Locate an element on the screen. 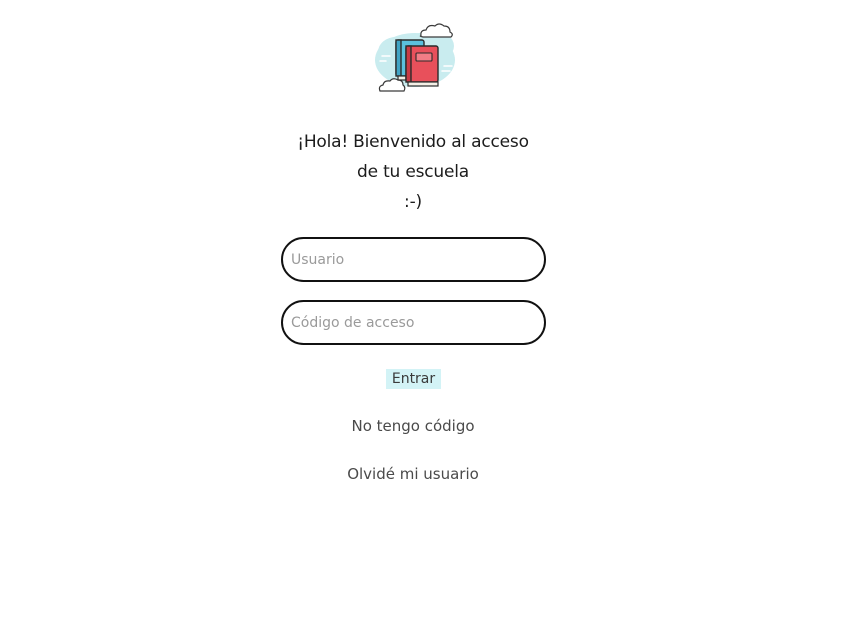 This screenshot has height=639, width=851. greeting-line-1: ¡Hola! Bienvenido al acceso is located at coordinates (413, 142).